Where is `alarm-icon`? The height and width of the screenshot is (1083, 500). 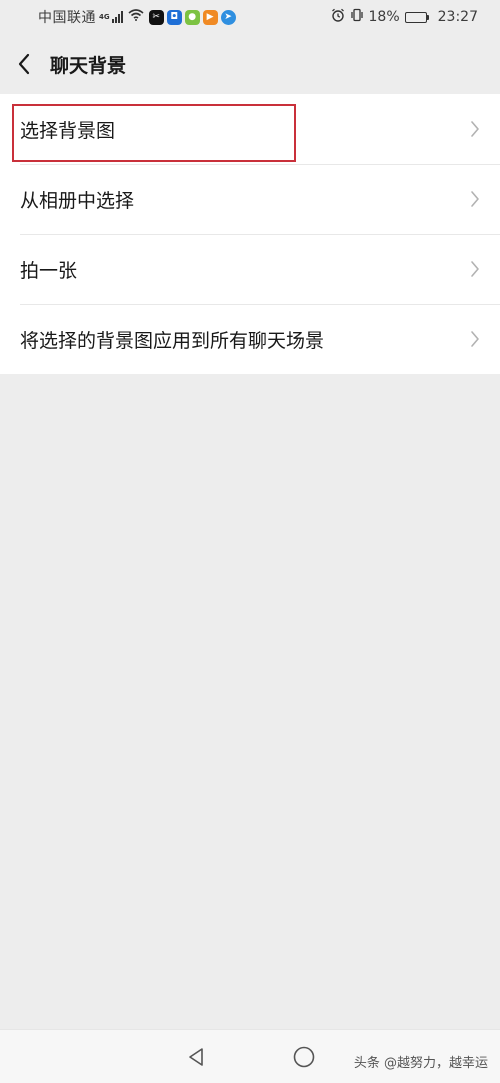 alarm-icon is located at coordinates (338, 17).